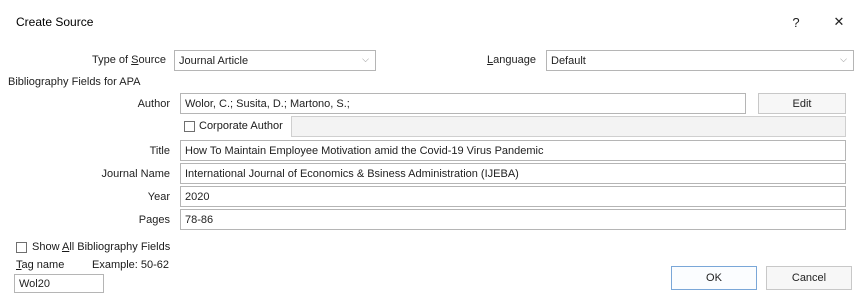  Describe the element at coordinates (802, 103) in the screenshot. I see `edit-button: Edit` at that location.